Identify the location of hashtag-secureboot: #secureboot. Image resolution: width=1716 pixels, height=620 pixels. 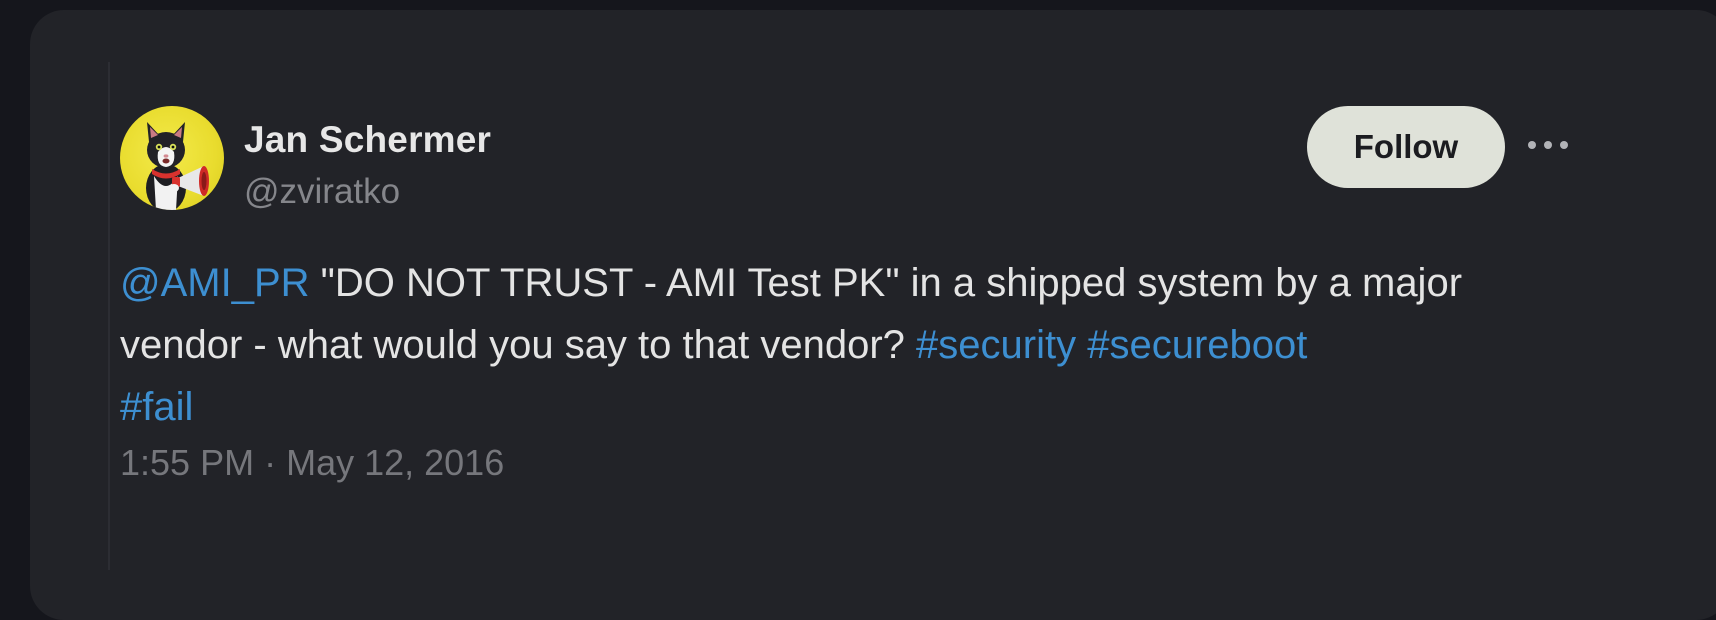
(1197, 345).